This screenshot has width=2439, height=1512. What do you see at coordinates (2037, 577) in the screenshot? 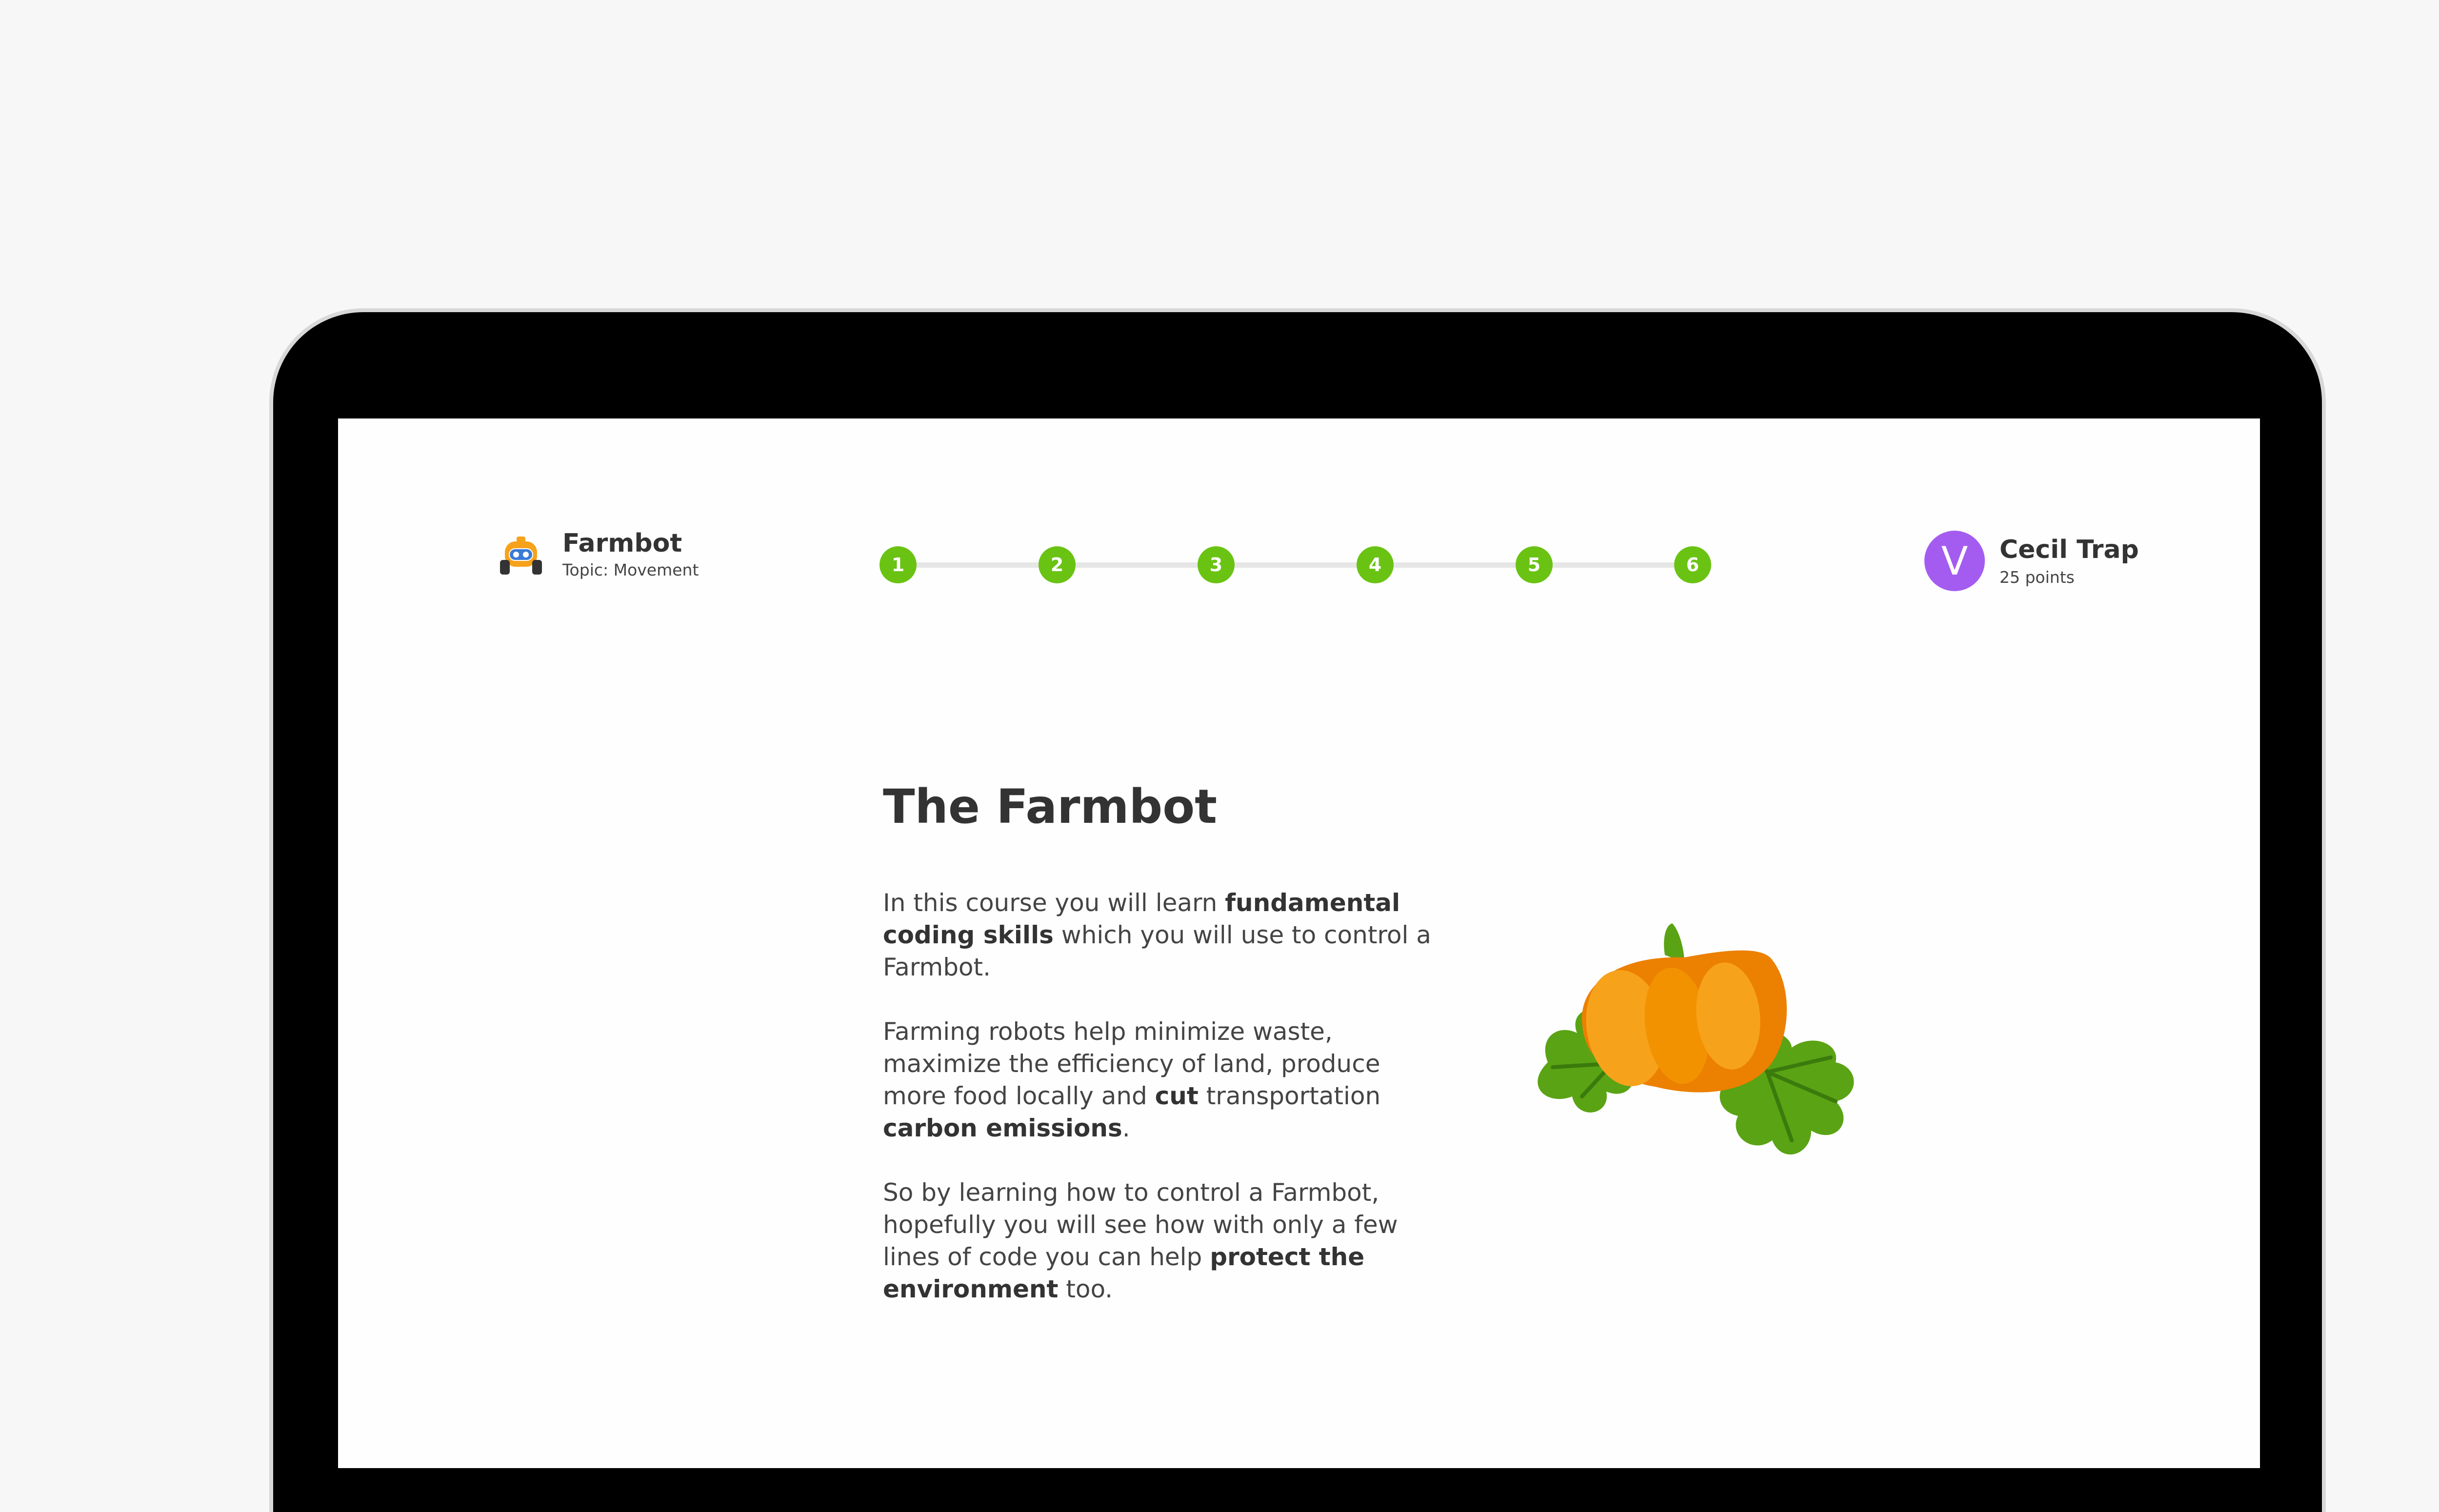
I see `user-points: 25 points` at bounding box center [2037, 577].